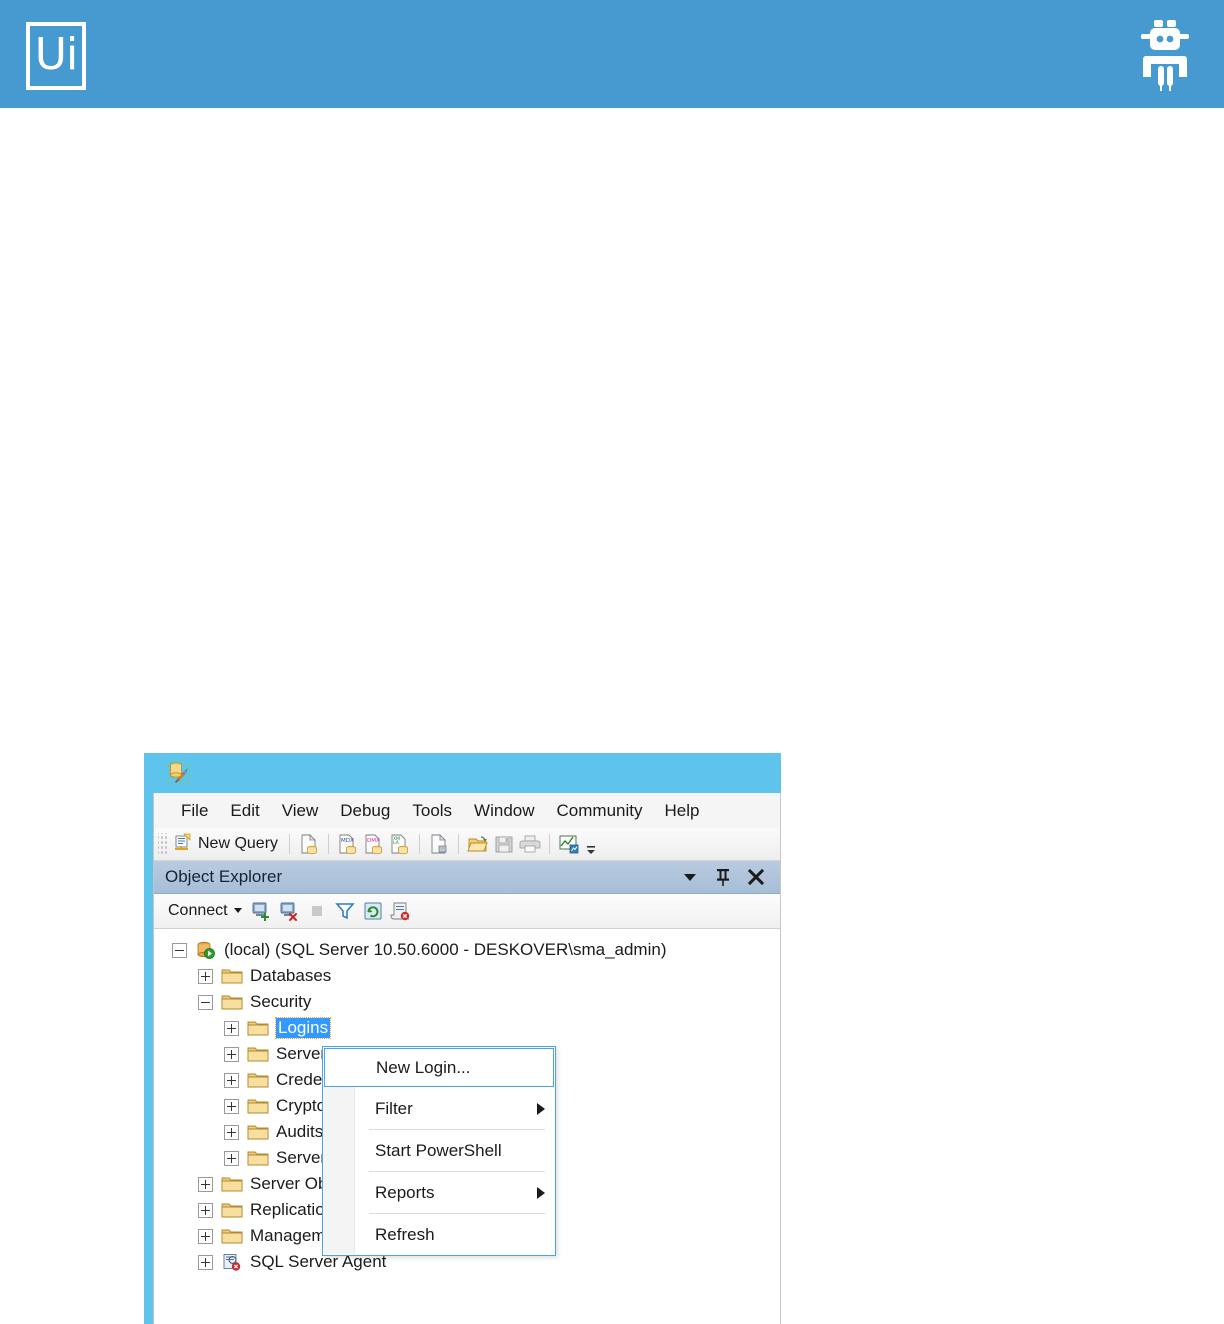 Image resolution: width=1224 pixels, height=1324 pixels. What do you see at coordinates (467, 1002) in the screenshot?
I see `tree-node-security: Security` at bounding box center [467, 1002].